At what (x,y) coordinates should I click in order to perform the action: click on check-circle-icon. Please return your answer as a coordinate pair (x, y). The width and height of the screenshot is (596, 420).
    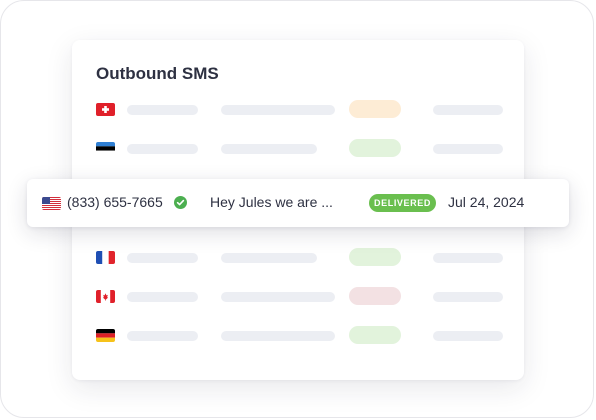
    Looking at the image, I should click on (180, 202).